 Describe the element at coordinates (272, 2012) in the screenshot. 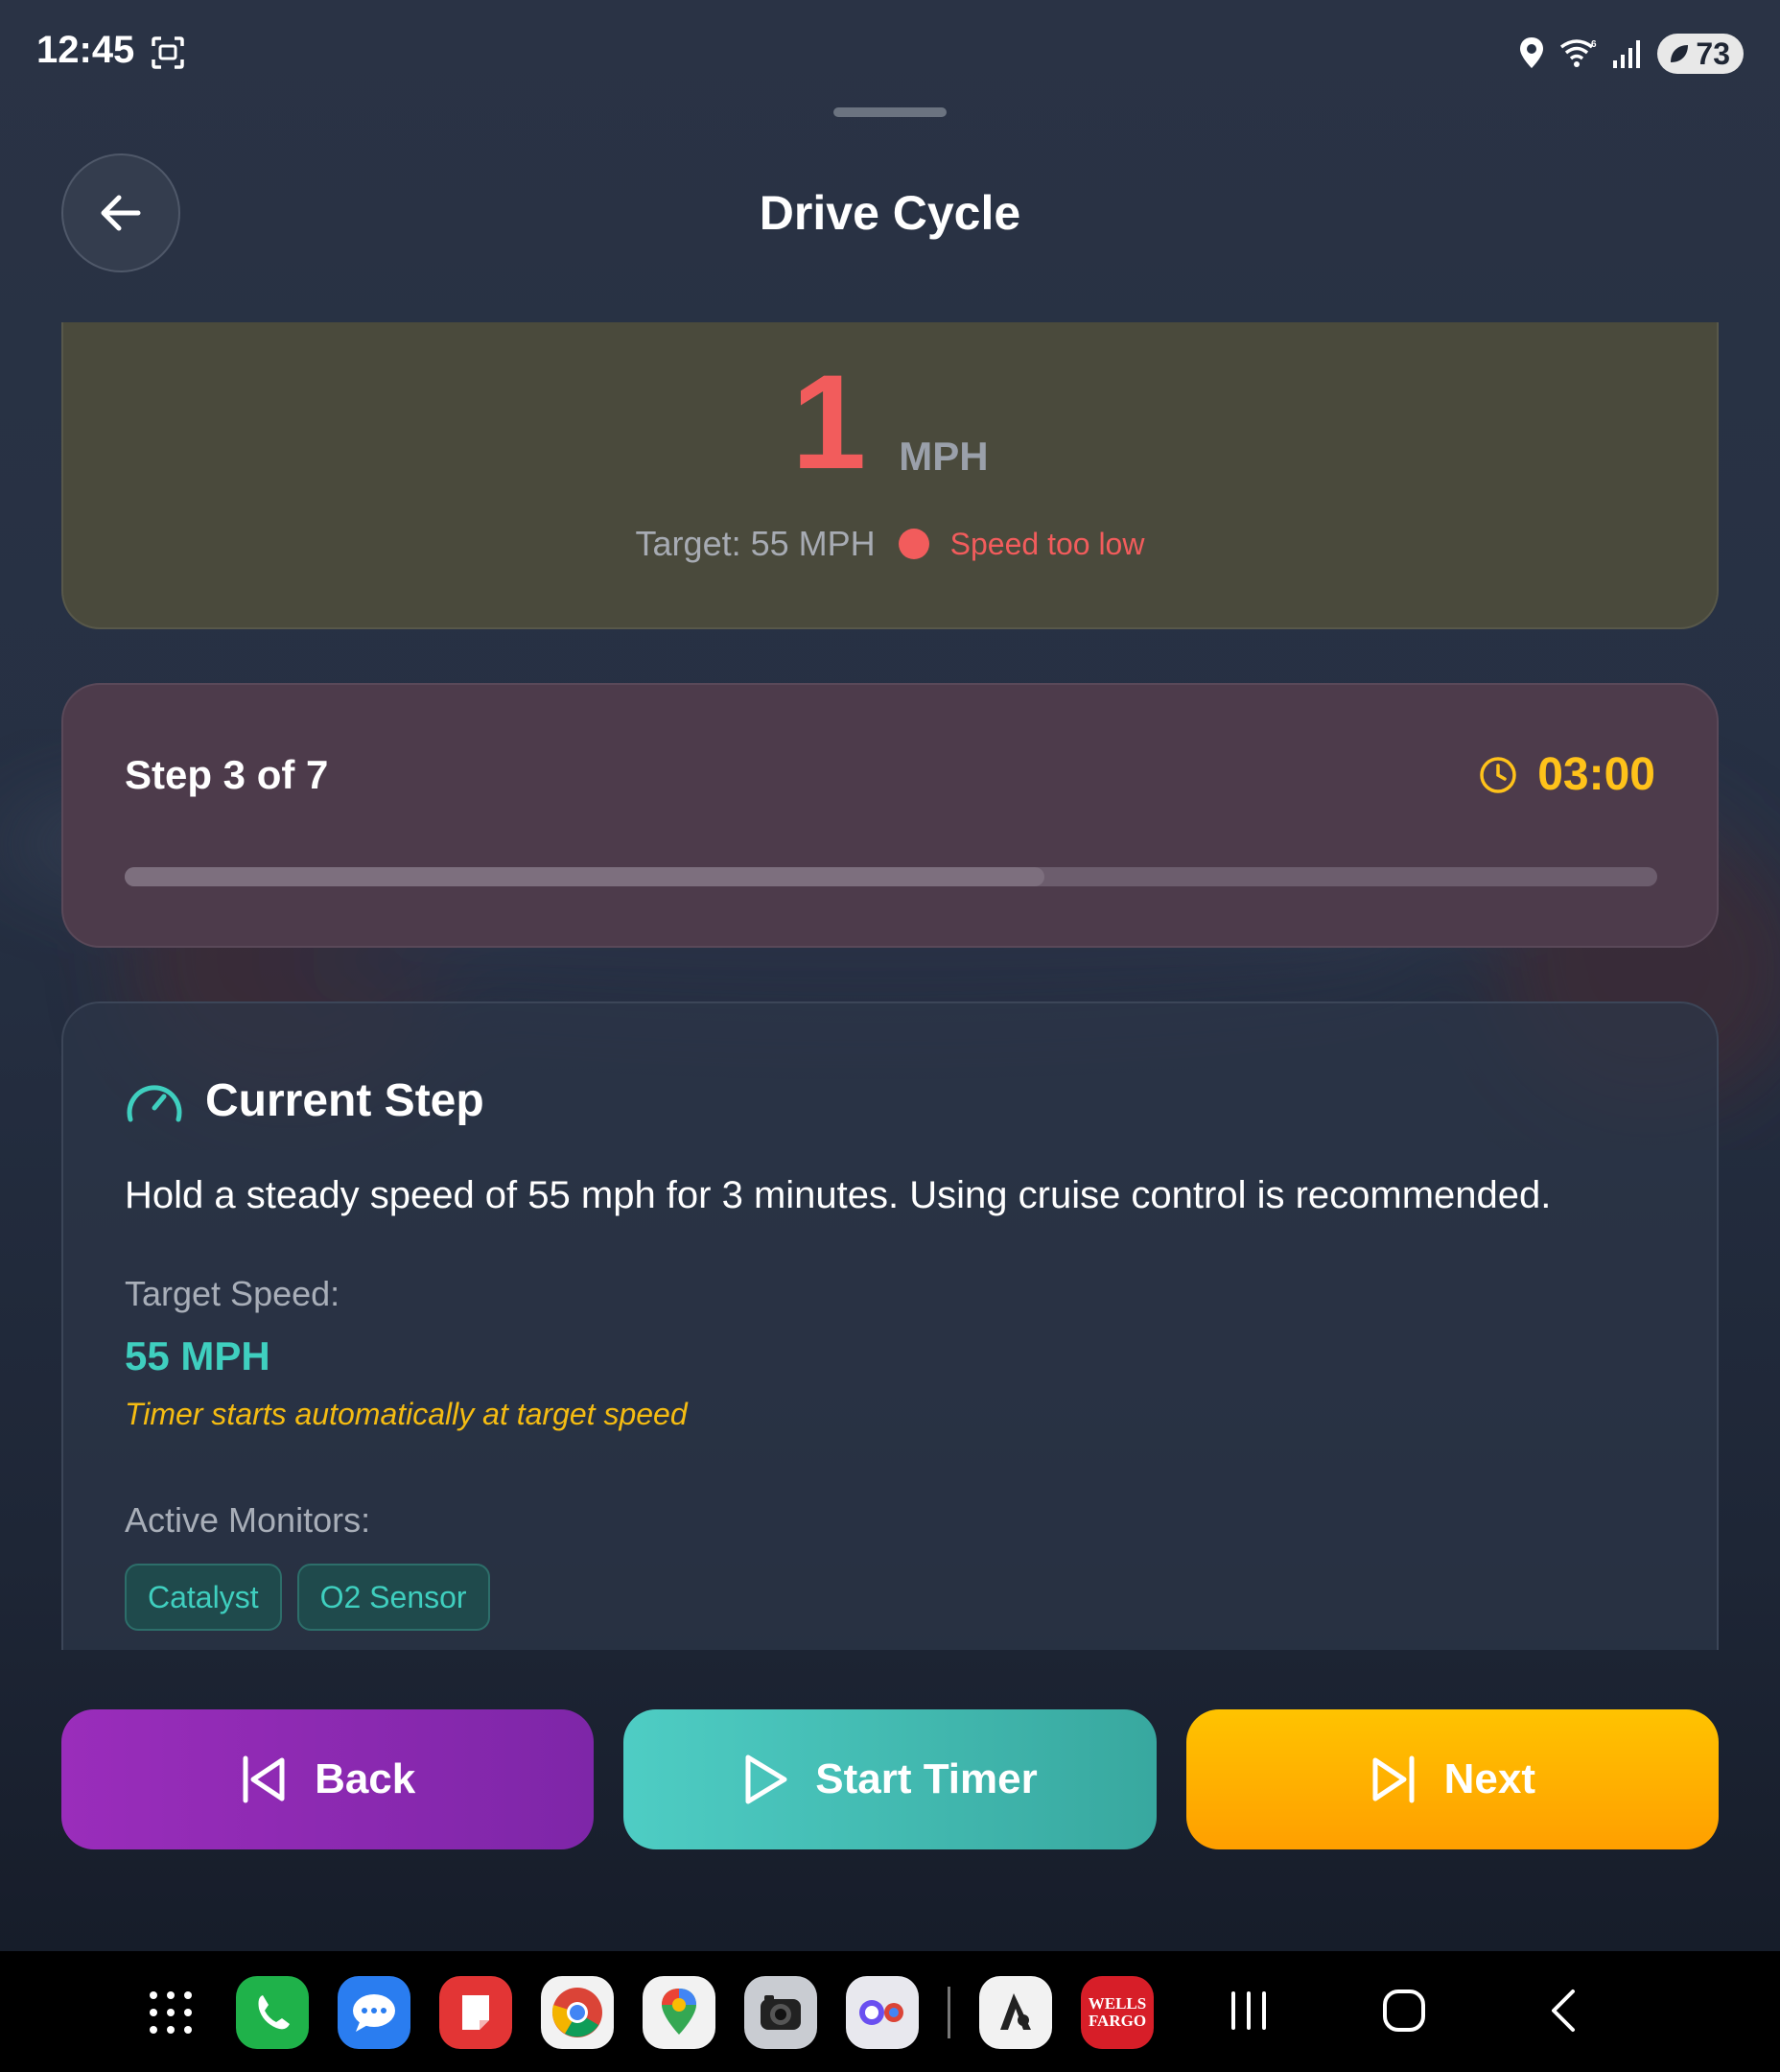

I see `phone-app-icon` at that location.